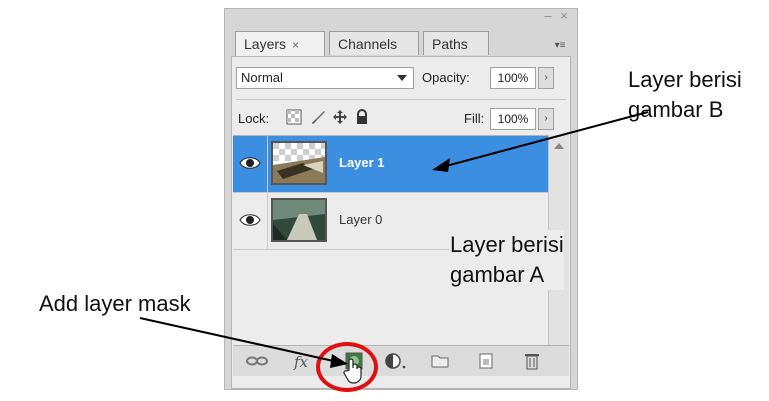 The height and width of the screenshot is (401, 769). What do you see at coordinates (262, 77) in the screenshot?
I see `blend-mode-value: Normal` at bounding box center [262, 77].